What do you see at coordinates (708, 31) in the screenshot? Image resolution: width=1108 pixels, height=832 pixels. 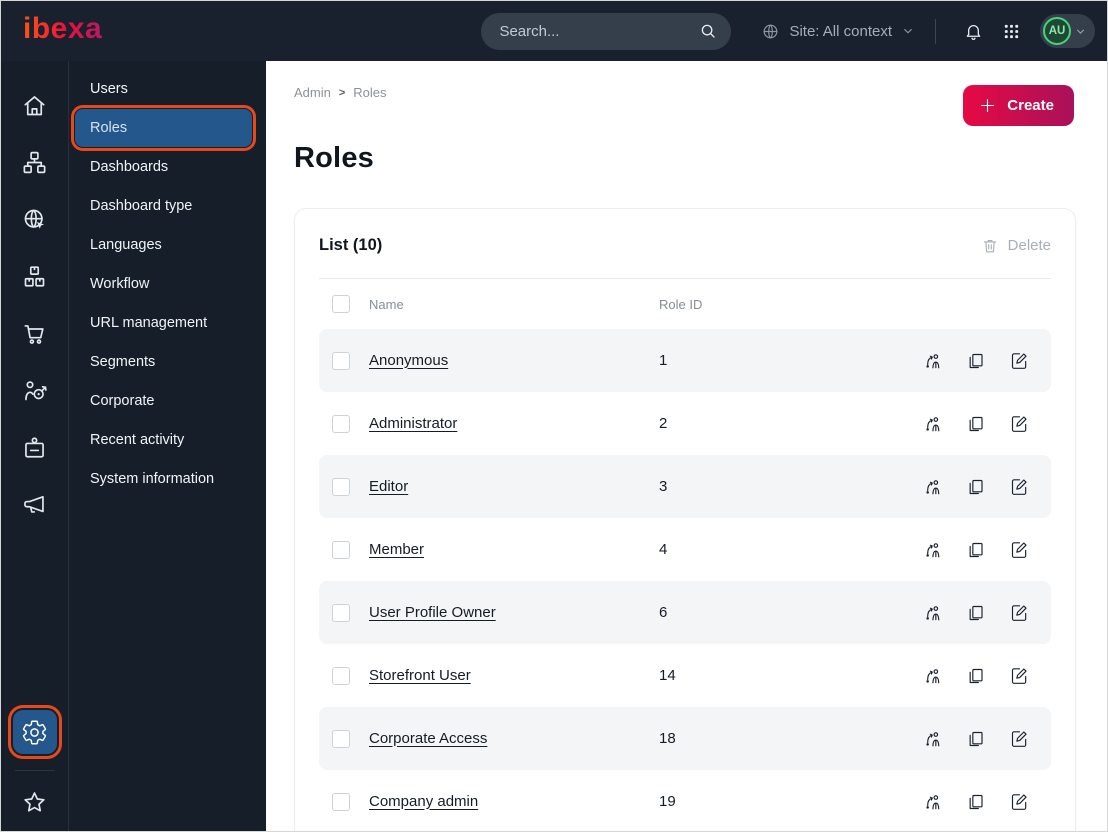 I see `search-icon` at bounding box center [708, 31].